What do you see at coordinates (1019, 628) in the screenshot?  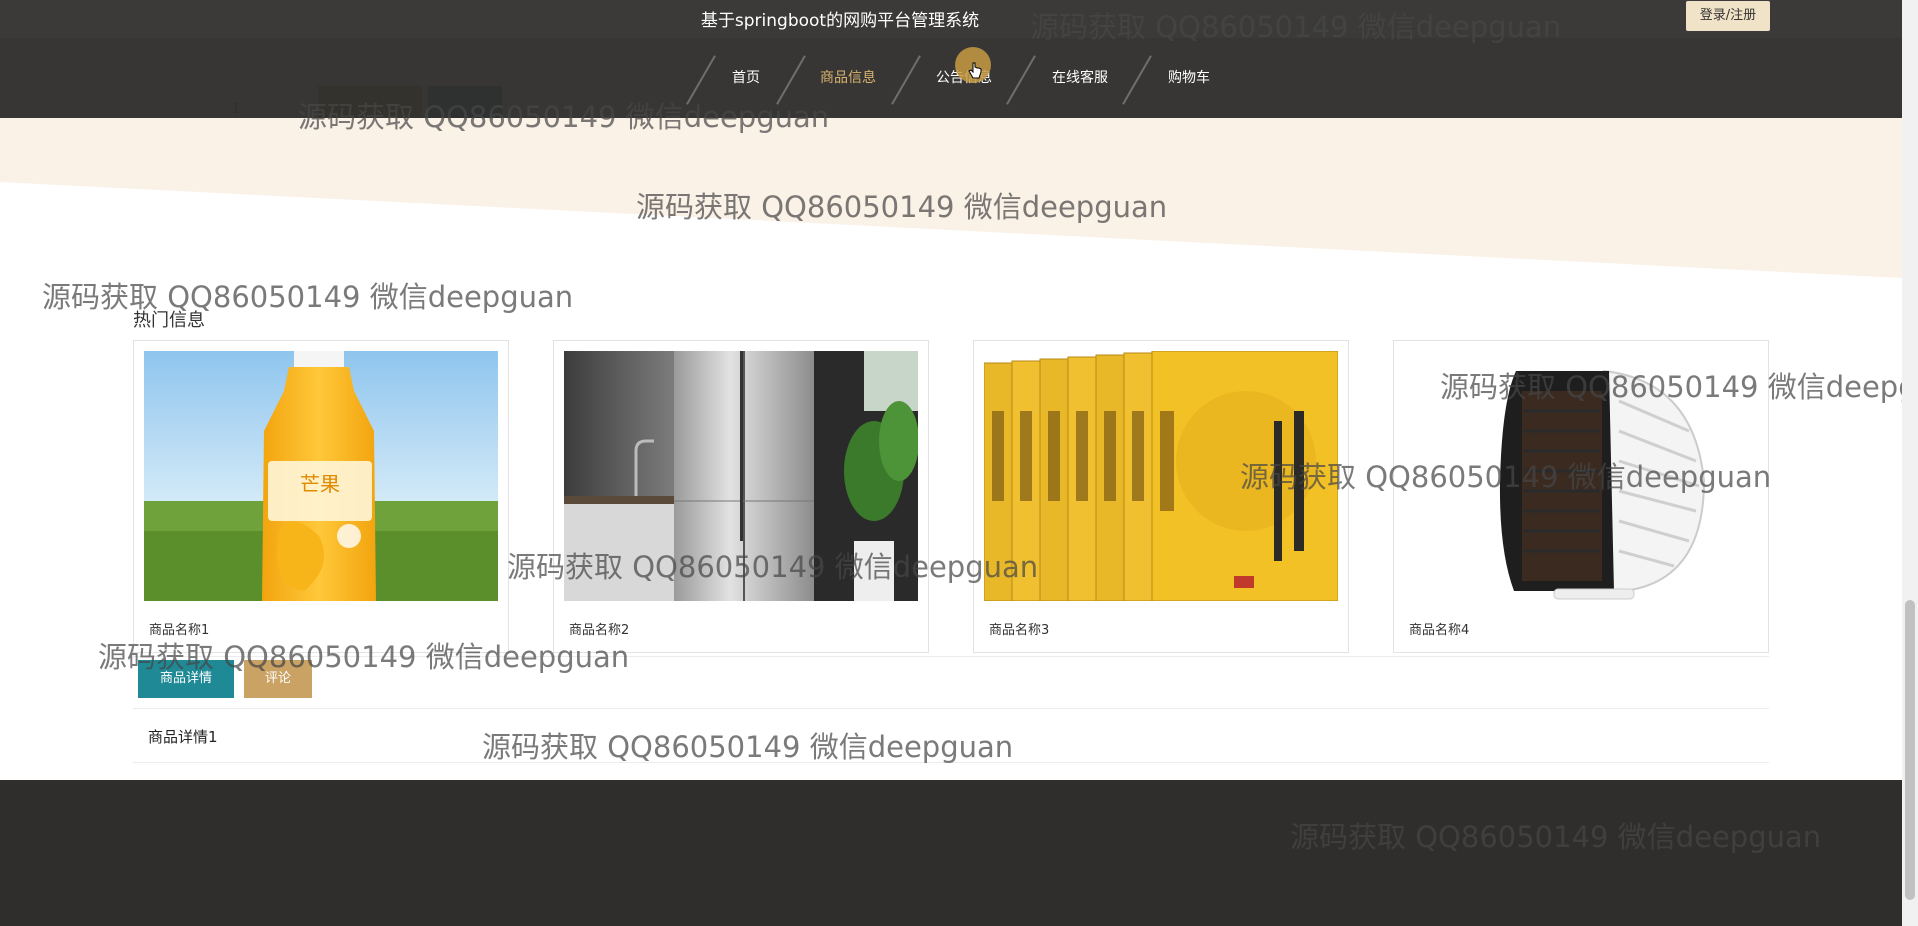 I see `product-name: 商品名称3` at bounding box center [1019, 628].